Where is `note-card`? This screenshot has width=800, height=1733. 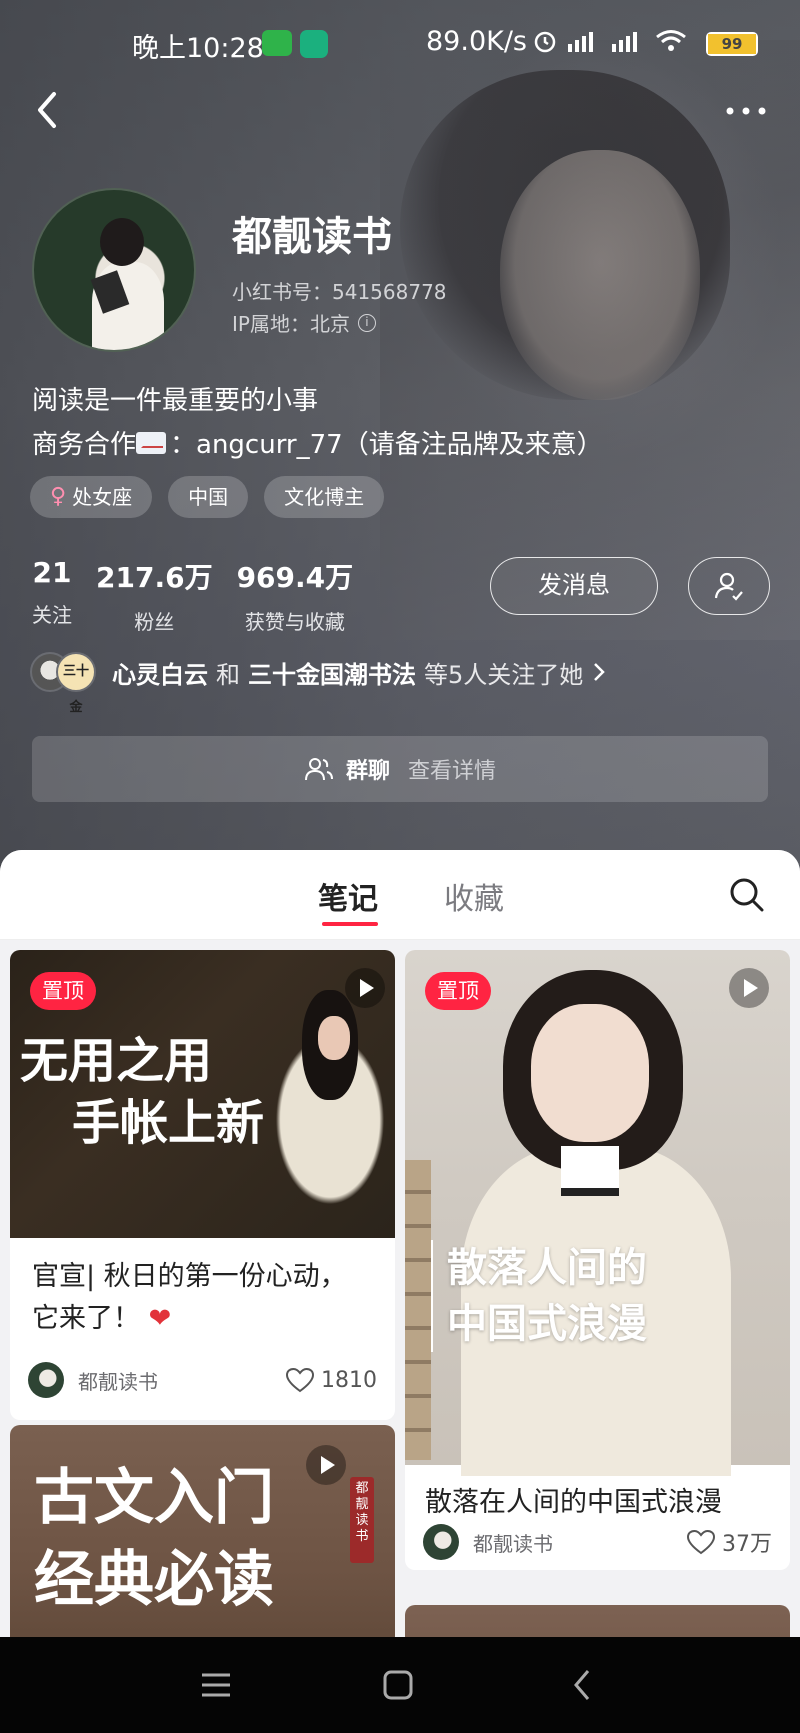 note-card is located at coordinates (597, 1622).